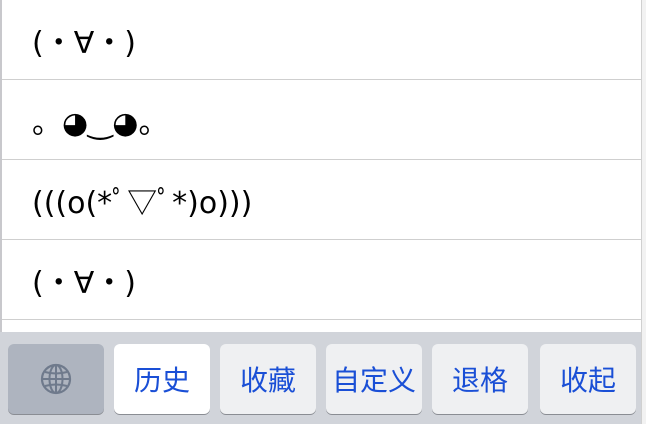 The height and width of the screenshot is (424, 646). I want to click on favorites-button: 收藏, so click(268, 379).